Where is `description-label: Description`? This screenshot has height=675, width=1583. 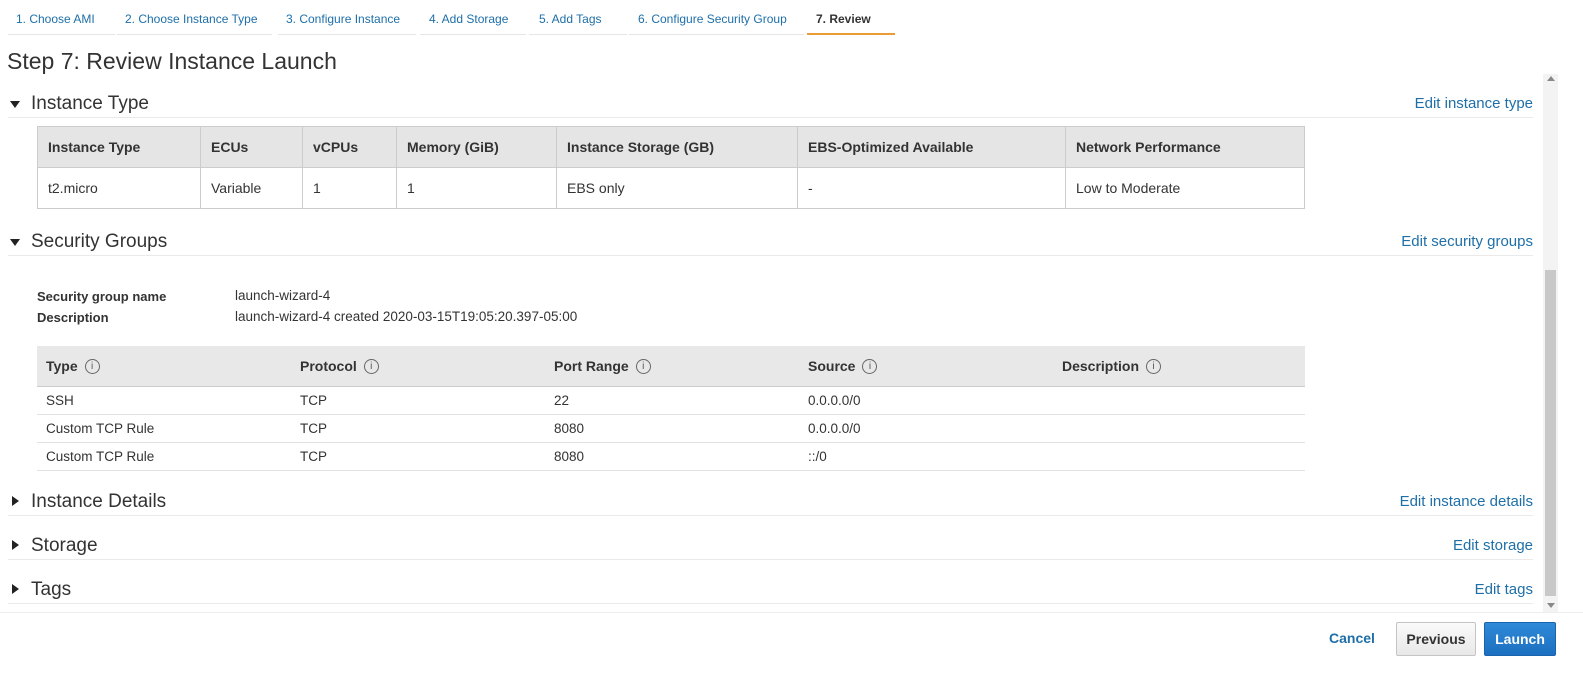 description-label: Description is located at coordinates (73, 317).